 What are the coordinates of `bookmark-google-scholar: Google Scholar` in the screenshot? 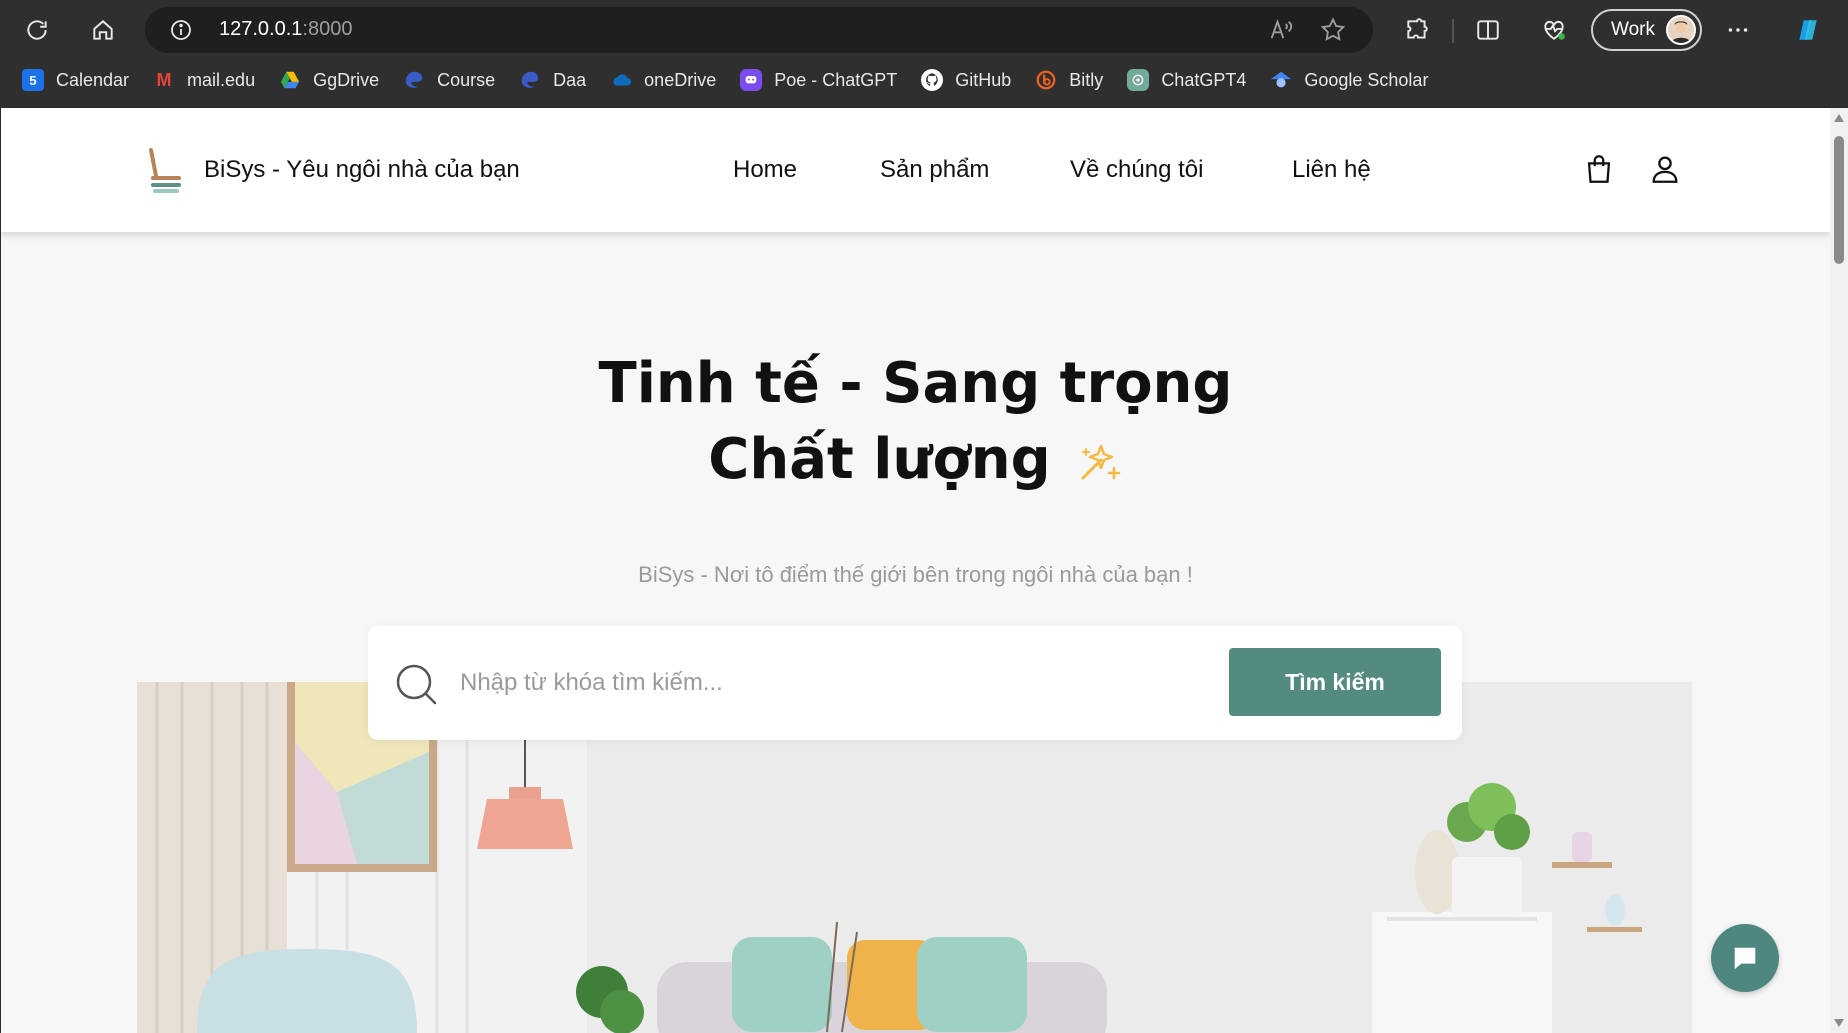 It's located at (1349, 80).